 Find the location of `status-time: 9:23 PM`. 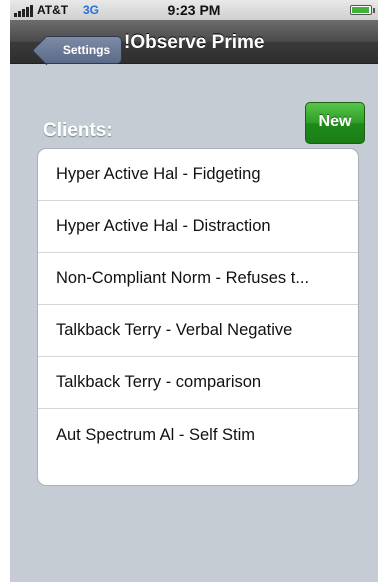

status-time: 9:23 PM is located at coordinates (194, 10).